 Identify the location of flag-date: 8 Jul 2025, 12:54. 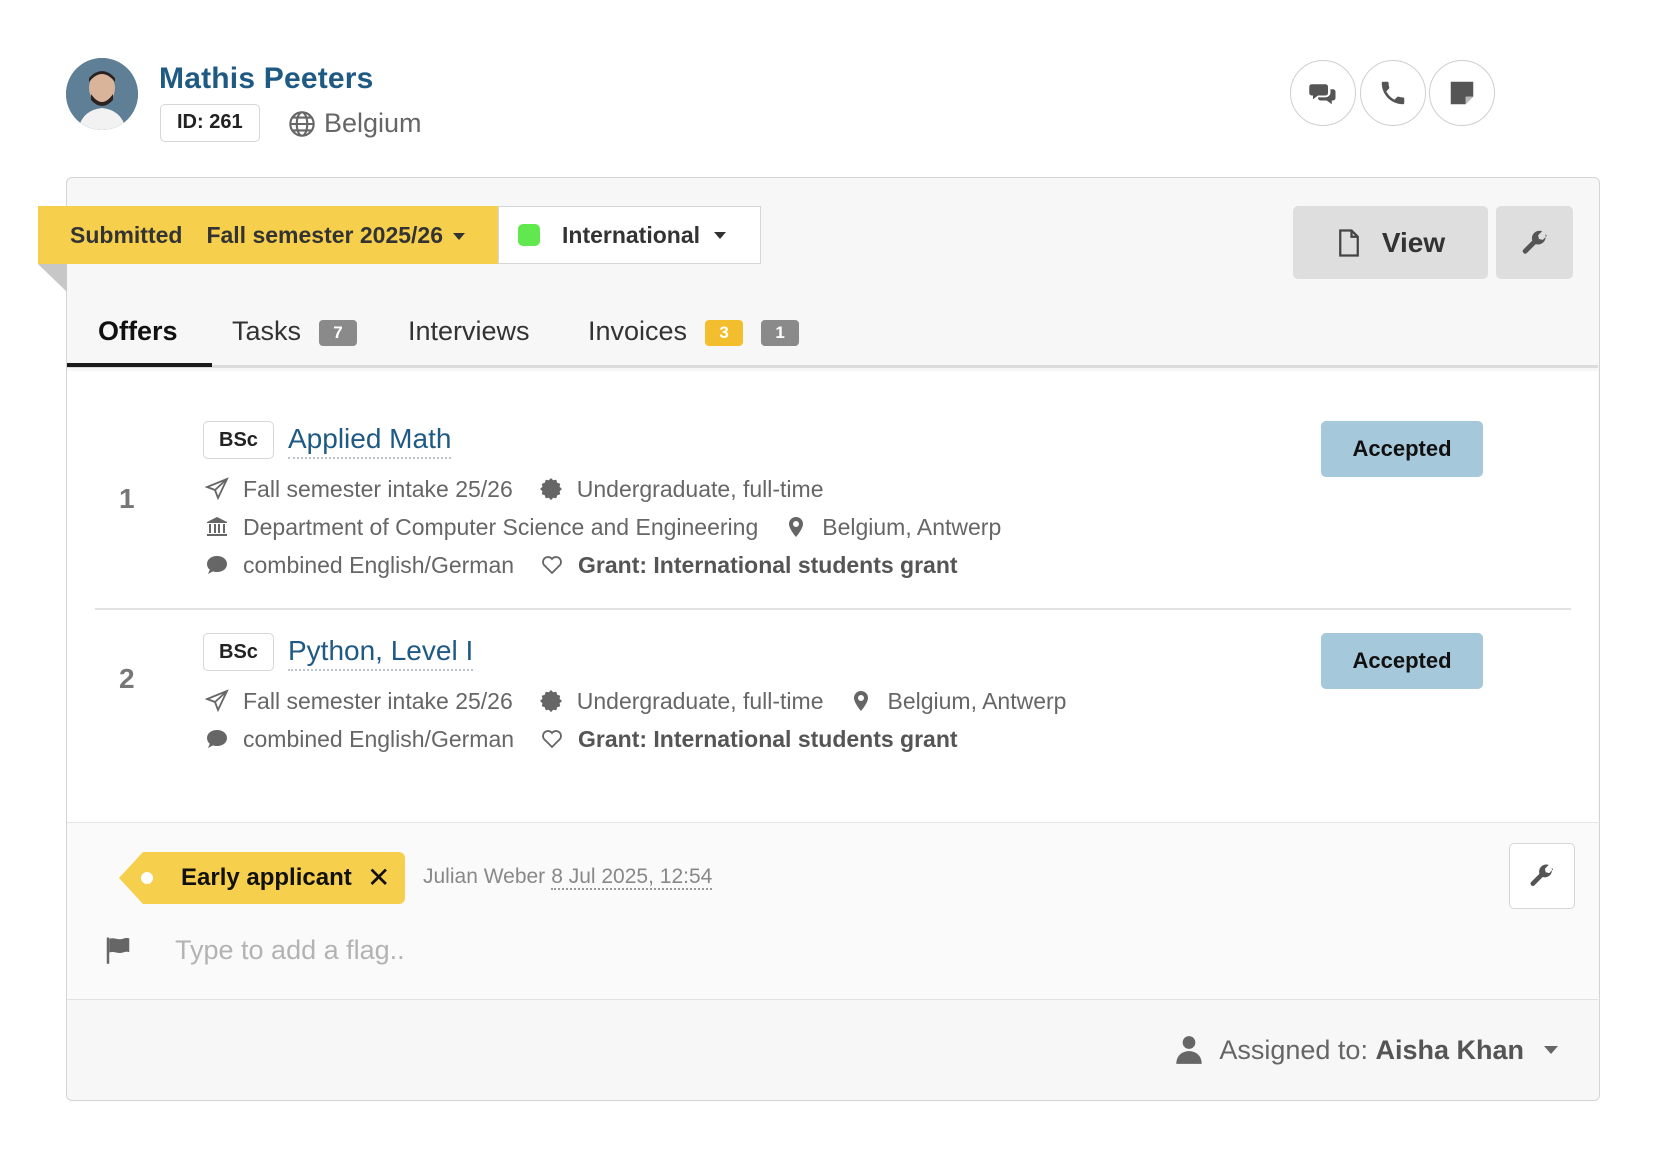
(632, 877).